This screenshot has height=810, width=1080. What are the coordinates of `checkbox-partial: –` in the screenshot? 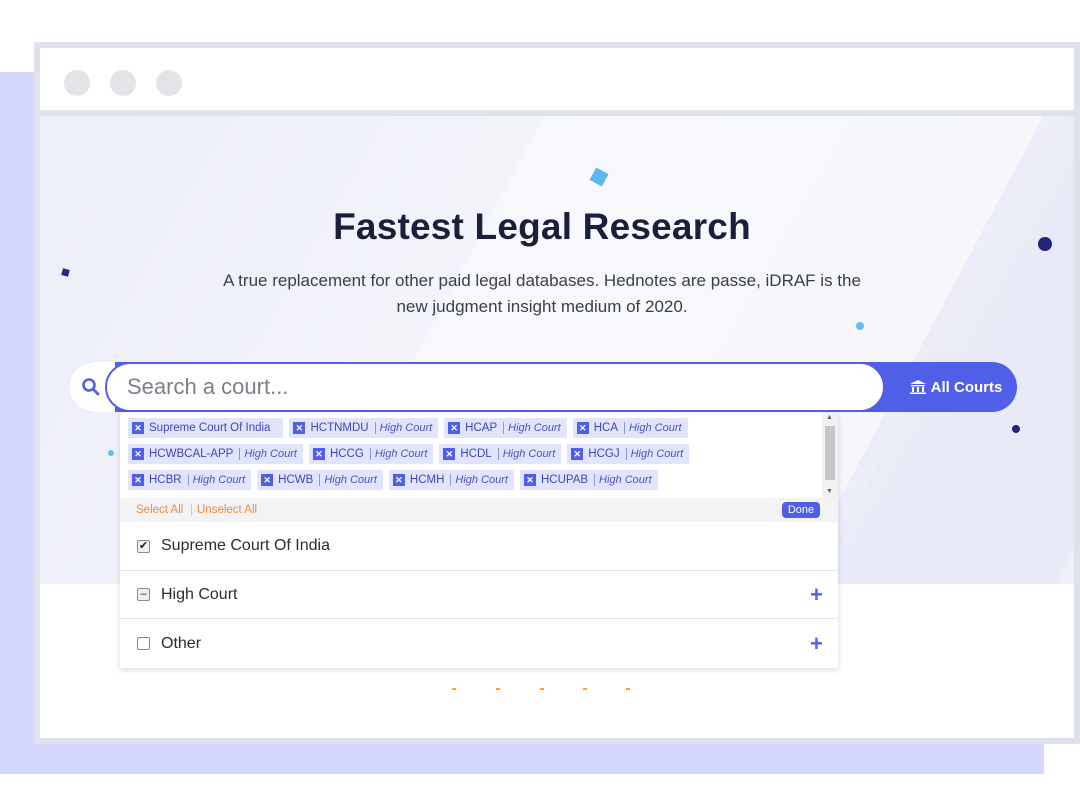 It's located at (143, 594).